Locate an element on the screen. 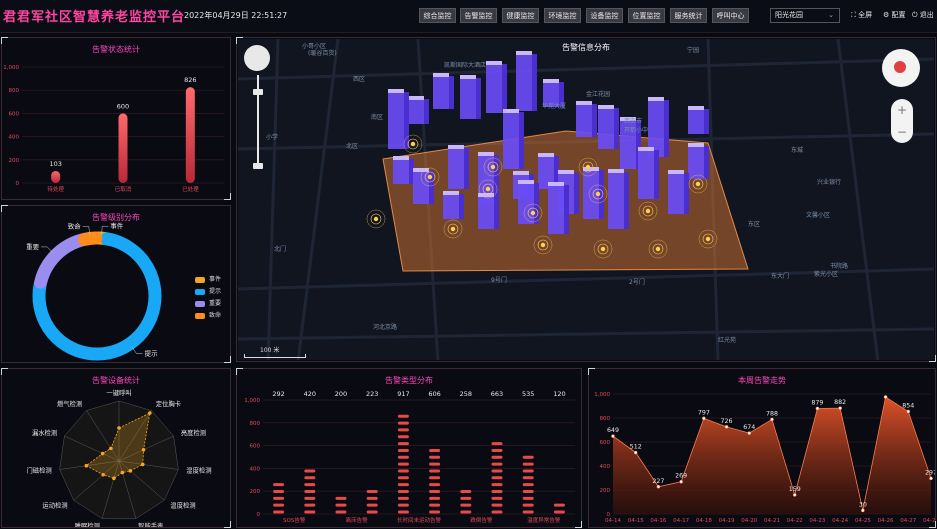 This screenshot has height=529, width=937. x-tick-label: 已取消 is located at coordinates (123, 189).